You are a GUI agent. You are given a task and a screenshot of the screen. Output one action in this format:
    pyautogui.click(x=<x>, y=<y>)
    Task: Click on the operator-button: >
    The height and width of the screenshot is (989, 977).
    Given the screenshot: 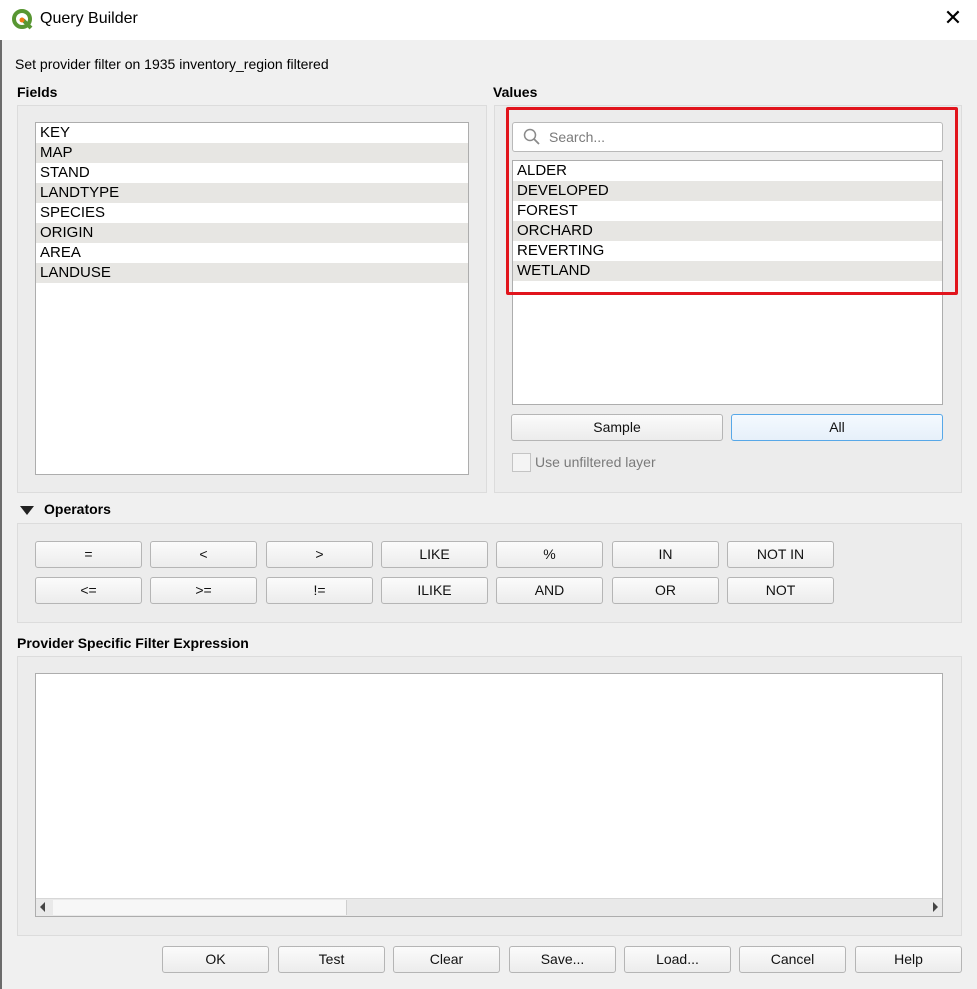 What is the action you would take?
    pyautogui.click(x=319, y=554)
    